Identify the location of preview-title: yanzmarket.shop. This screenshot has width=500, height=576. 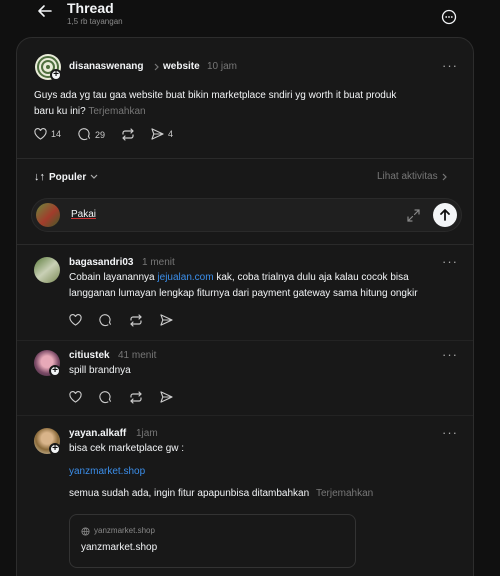
(119, 547).